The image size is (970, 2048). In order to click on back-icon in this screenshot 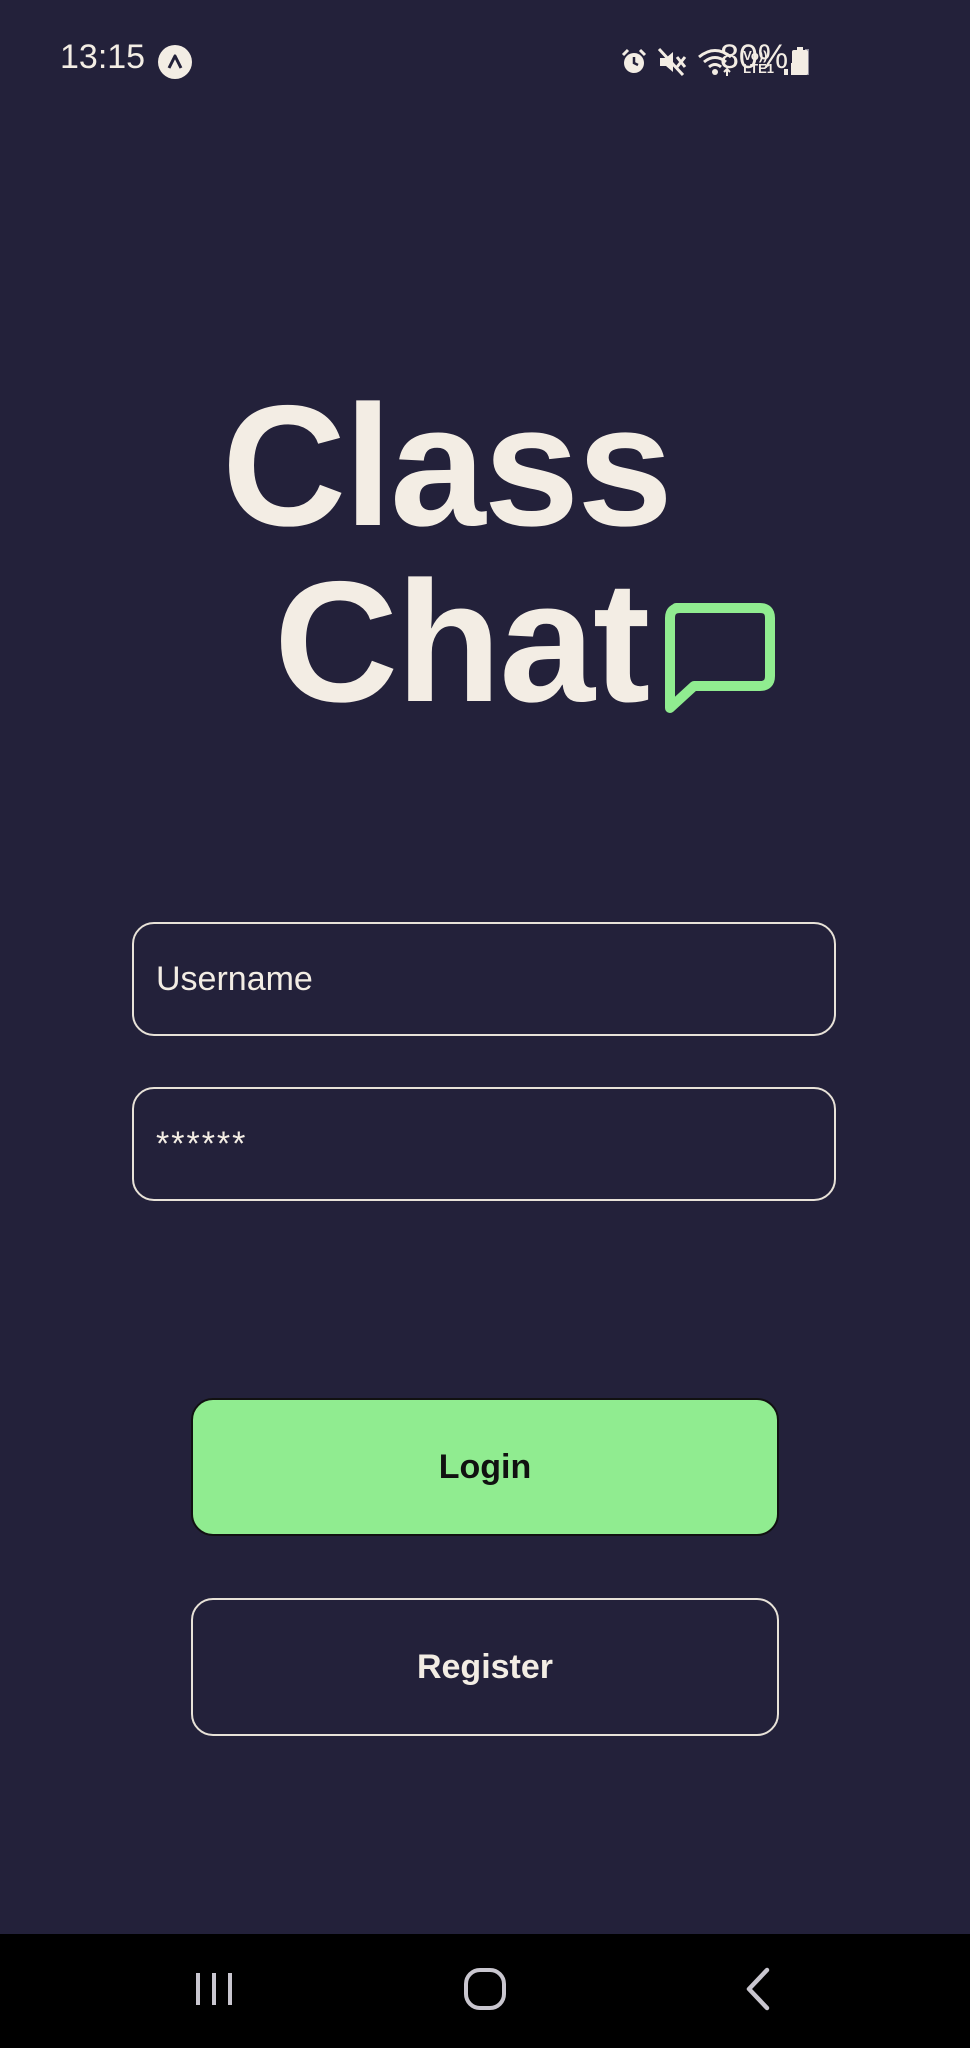, I will do `click(758, 1991)`.